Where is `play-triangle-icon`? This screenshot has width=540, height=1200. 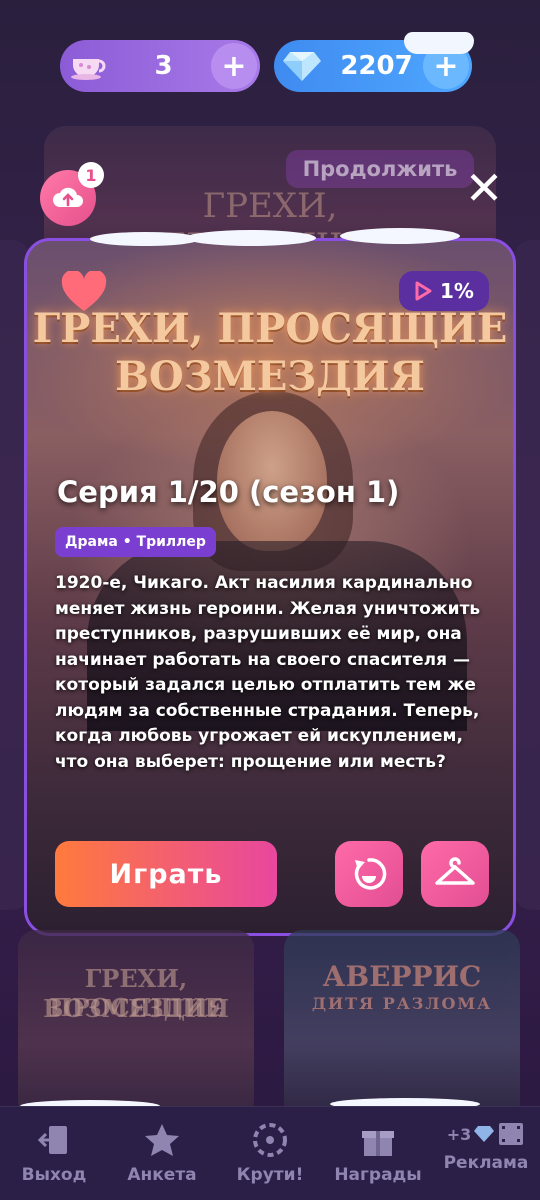
play-triangle-icon is located at coordinates (423, 291).